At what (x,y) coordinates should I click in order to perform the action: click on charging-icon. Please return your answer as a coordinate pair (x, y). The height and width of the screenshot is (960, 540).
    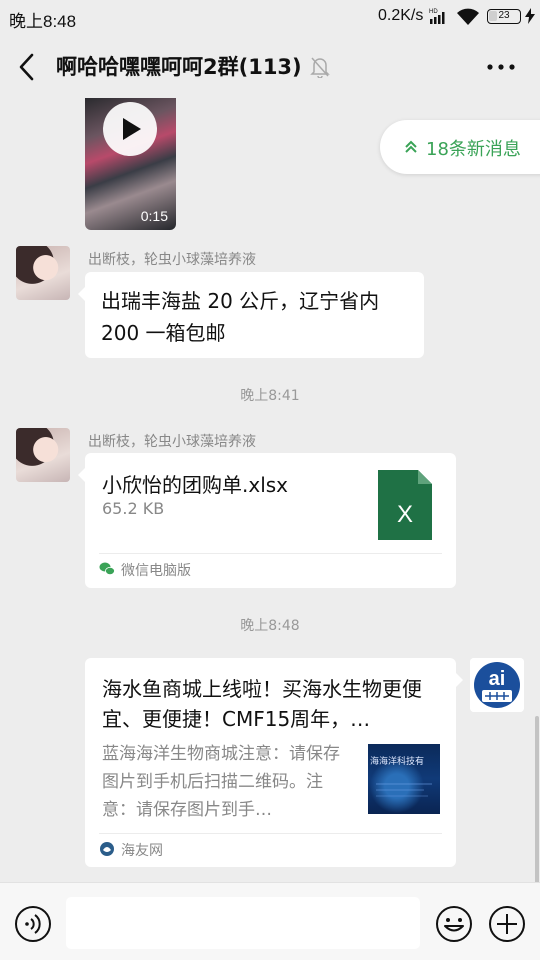
    Looking at the image, I should click on (530, 16).